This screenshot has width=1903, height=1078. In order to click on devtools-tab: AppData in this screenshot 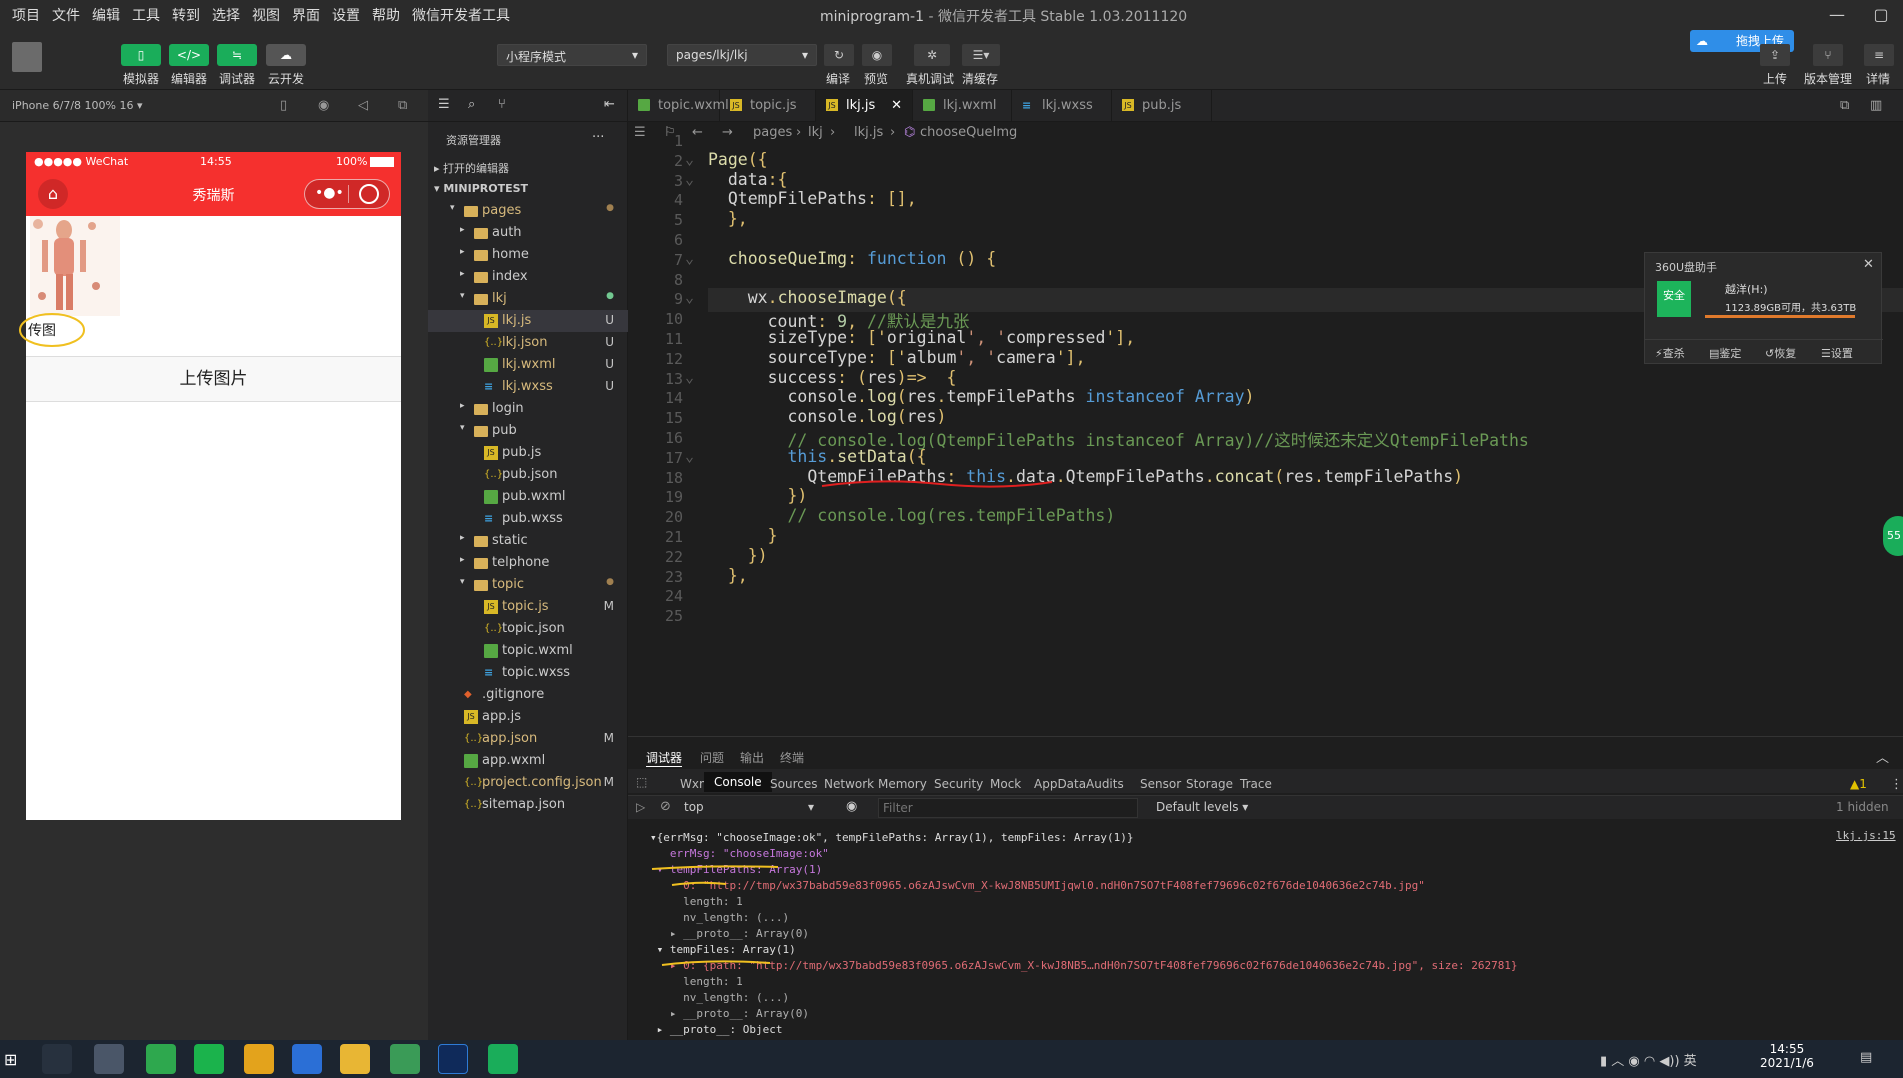, I will do `click(1060, 784)`.